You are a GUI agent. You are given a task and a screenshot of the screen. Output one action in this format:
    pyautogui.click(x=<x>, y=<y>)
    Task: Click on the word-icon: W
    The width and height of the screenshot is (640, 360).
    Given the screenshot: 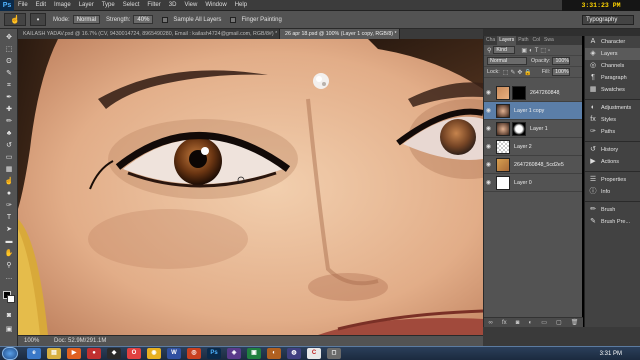 What is the action you would take?
    pyautogui.click(x=174, y=353)
    